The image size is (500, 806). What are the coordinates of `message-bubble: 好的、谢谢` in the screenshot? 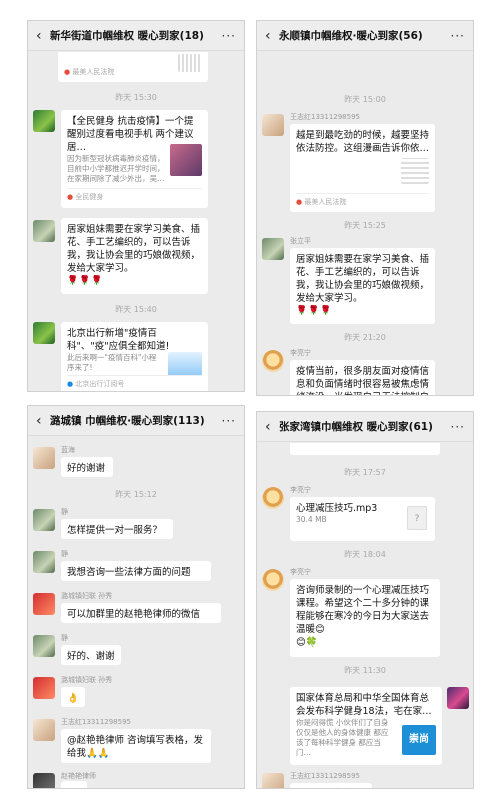 It's located at (91, 655).